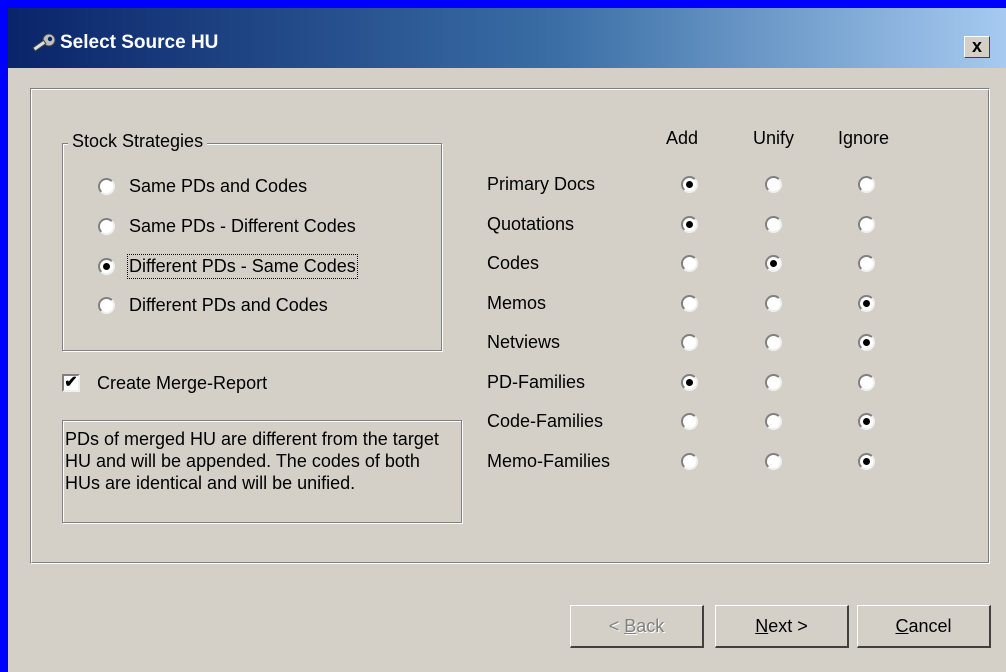 Image resolution: width=1006 pixels, height=672 pixels. I want to click on close-button: x, so click(977, 47).